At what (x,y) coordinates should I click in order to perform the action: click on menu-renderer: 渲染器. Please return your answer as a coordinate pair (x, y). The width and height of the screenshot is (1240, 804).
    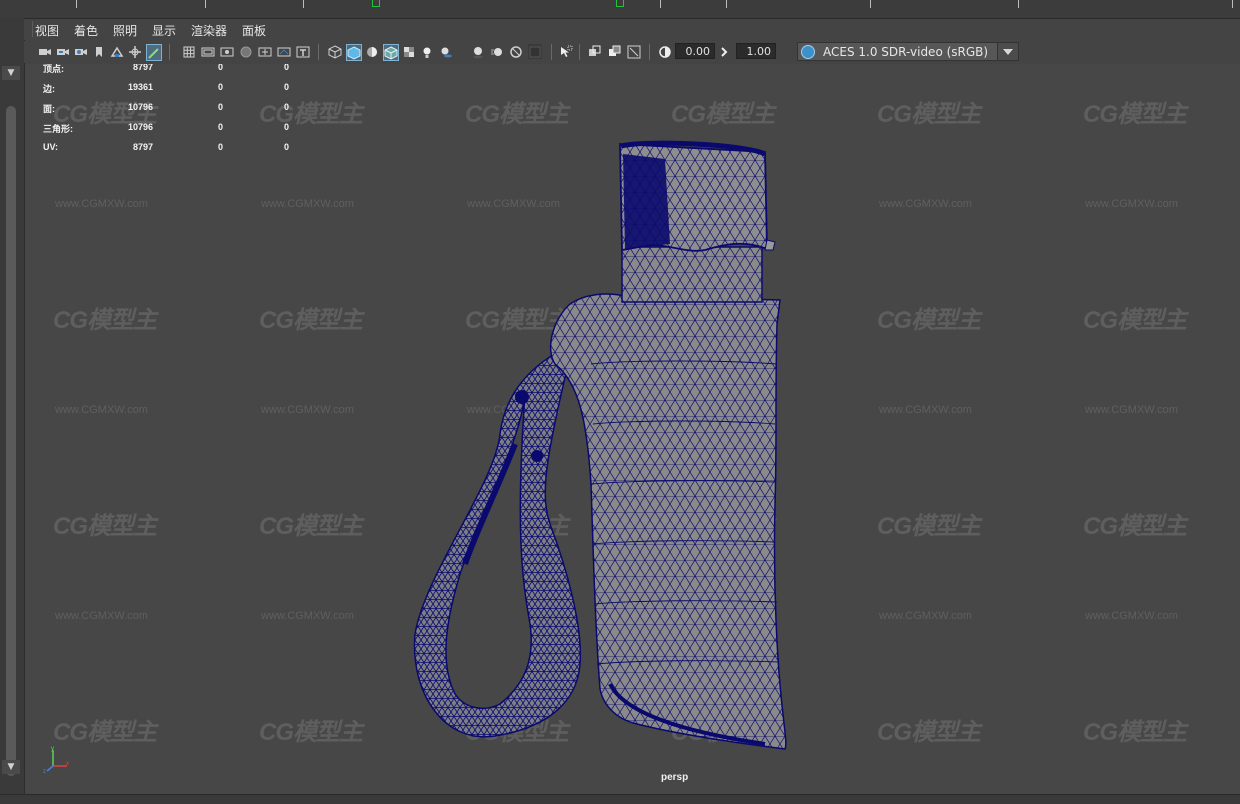
    Looking at the image, I should click on (209, 30).